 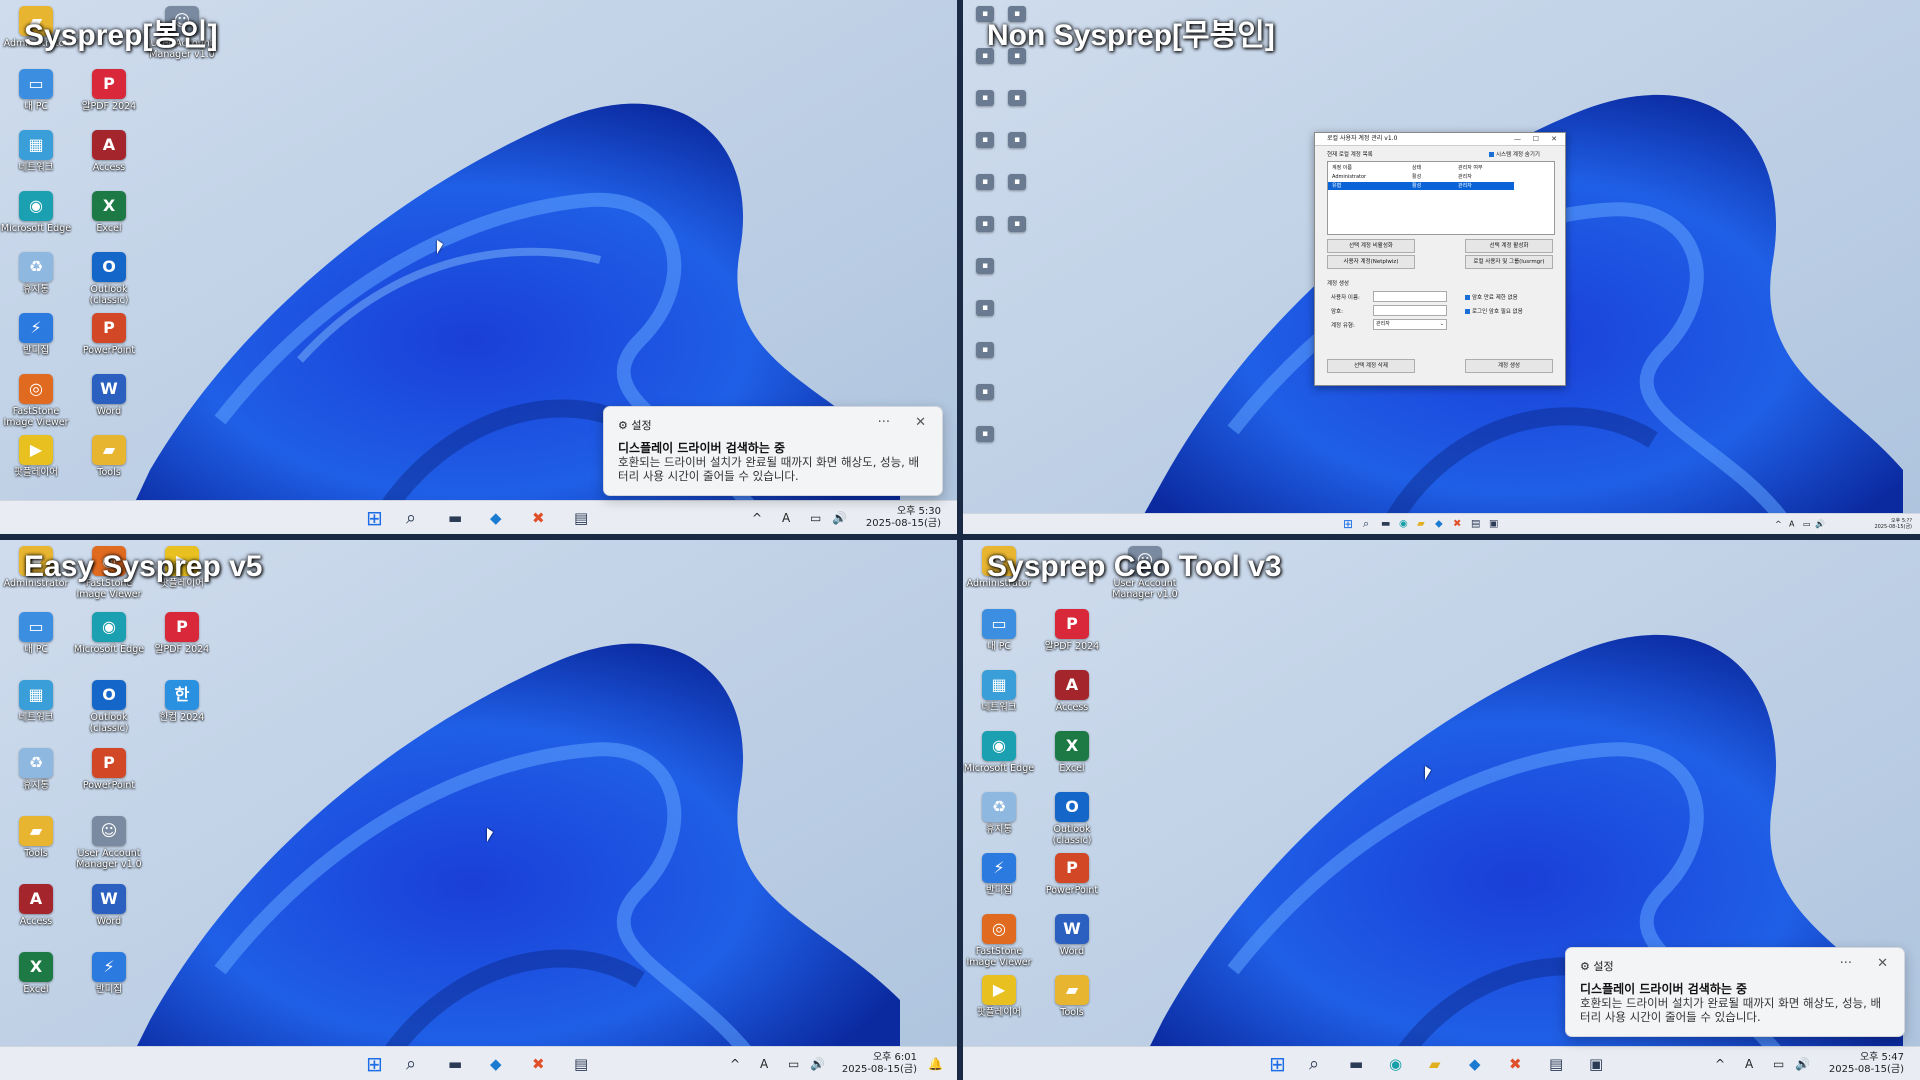 I want to click on maximize-button: ☐, so click(x=1536, y=139).